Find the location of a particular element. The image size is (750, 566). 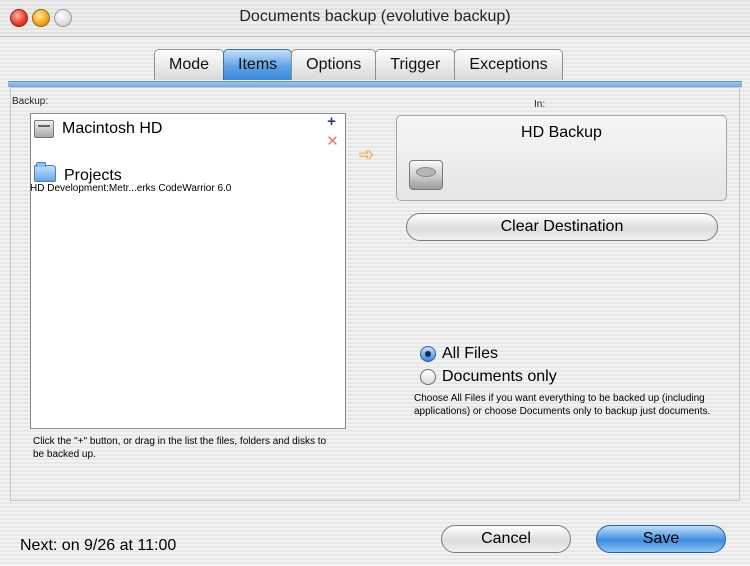

window-title: Documents backup (evolutive backup) is located at coordinates (375, 16).